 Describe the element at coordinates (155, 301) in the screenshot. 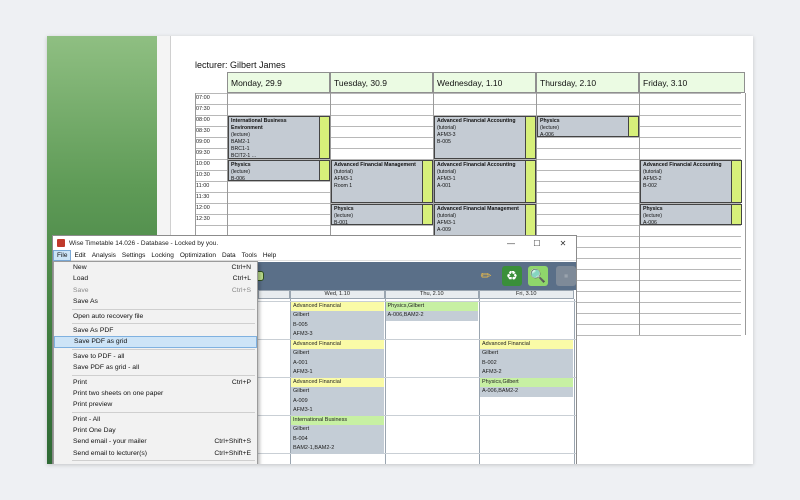

I see `menu-item-save-as: Save As` at that location.